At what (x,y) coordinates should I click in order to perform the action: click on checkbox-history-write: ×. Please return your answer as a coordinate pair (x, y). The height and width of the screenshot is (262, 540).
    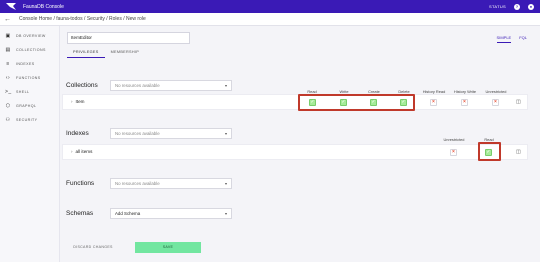
    Looking at the image, I should click on (464, 102).